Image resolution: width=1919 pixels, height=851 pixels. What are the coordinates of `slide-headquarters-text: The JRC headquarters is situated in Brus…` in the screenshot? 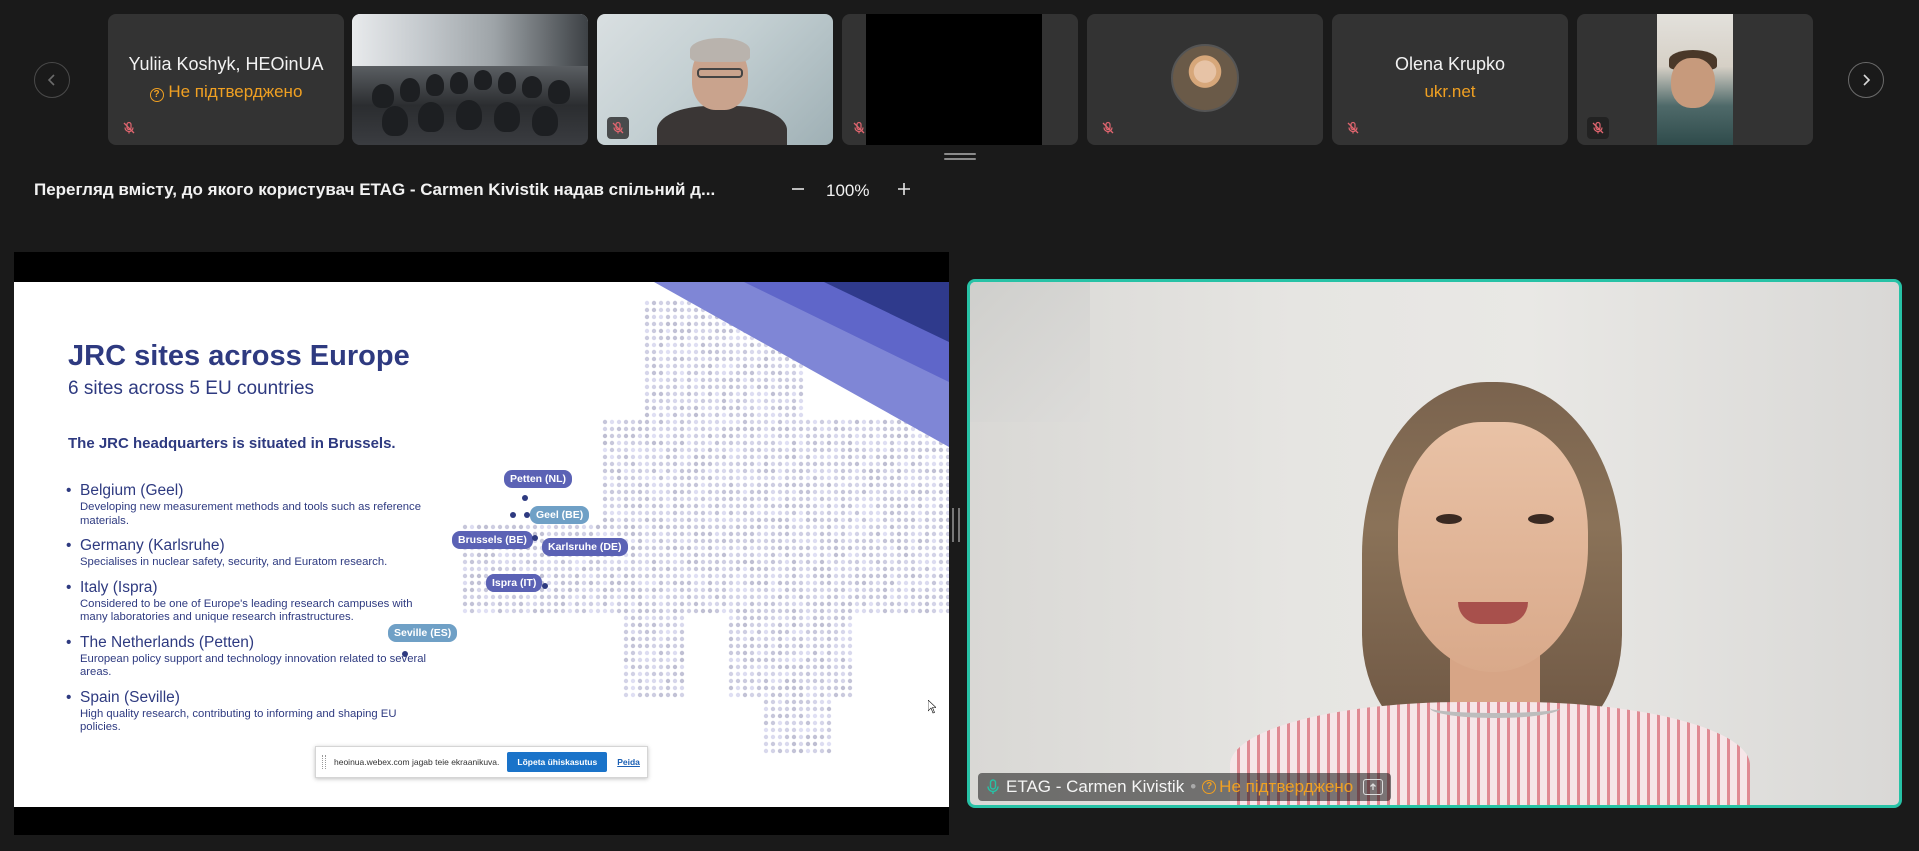 It's located at (232, 443).